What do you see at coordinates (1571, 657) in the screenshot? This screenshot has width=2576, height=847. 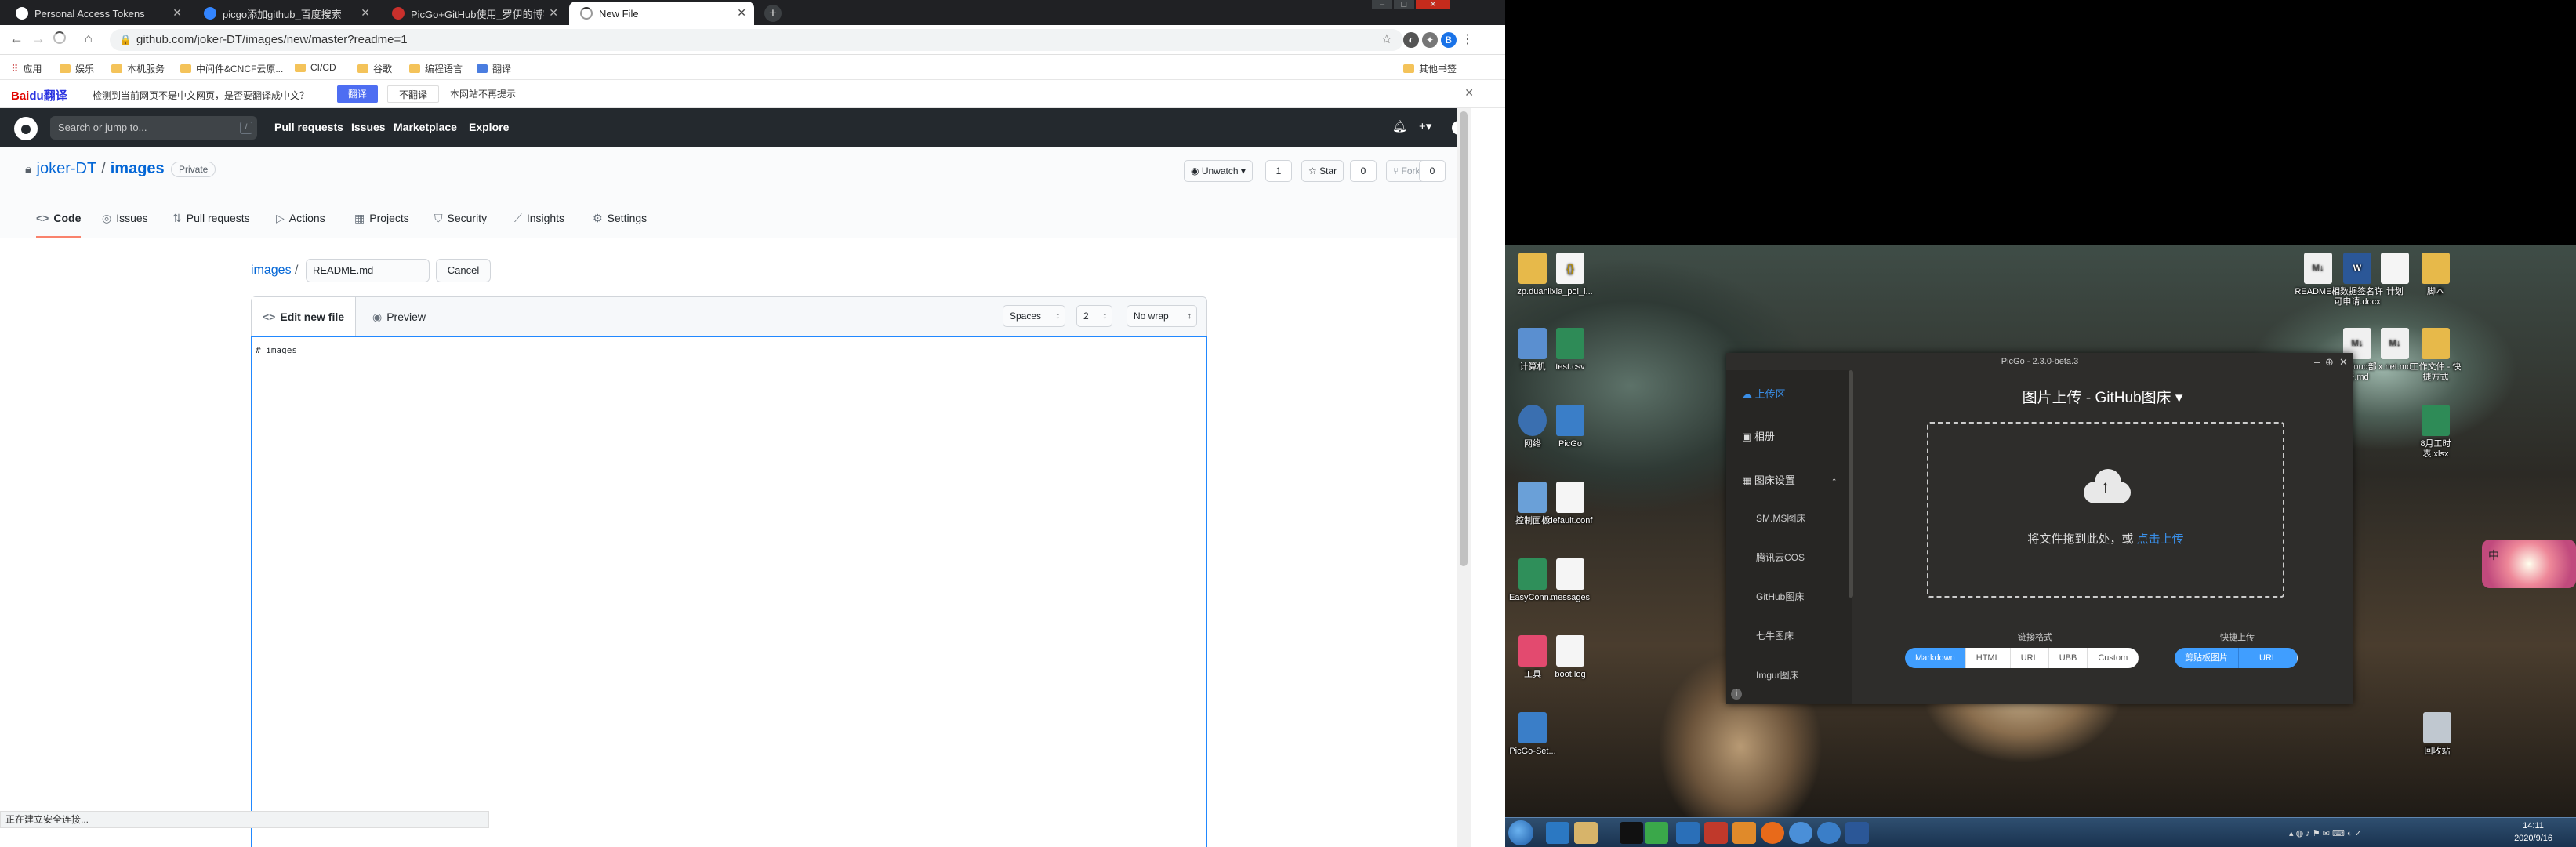 I see `desktop-icon: boot.log` at bounding box center [1571, 657].